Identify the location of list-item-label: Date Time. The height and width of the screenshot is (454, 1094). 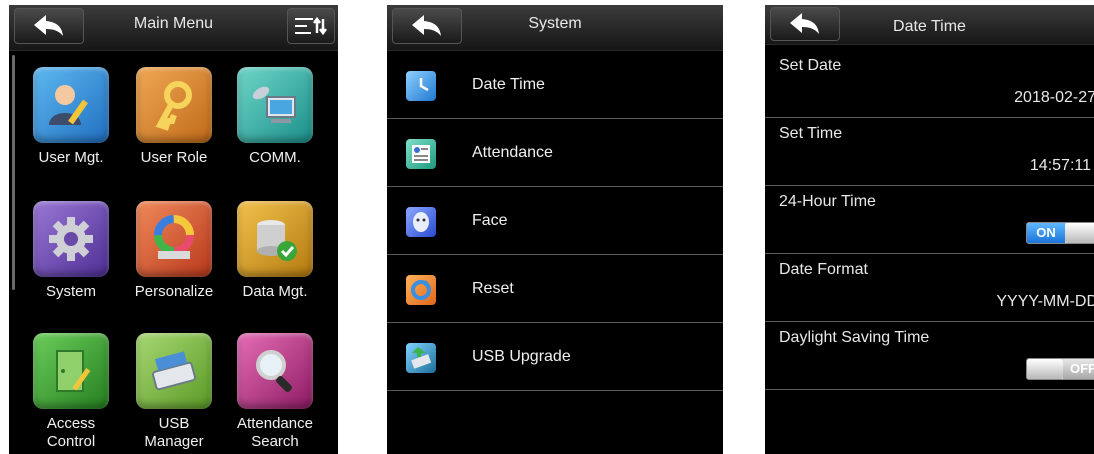
(508, 84).